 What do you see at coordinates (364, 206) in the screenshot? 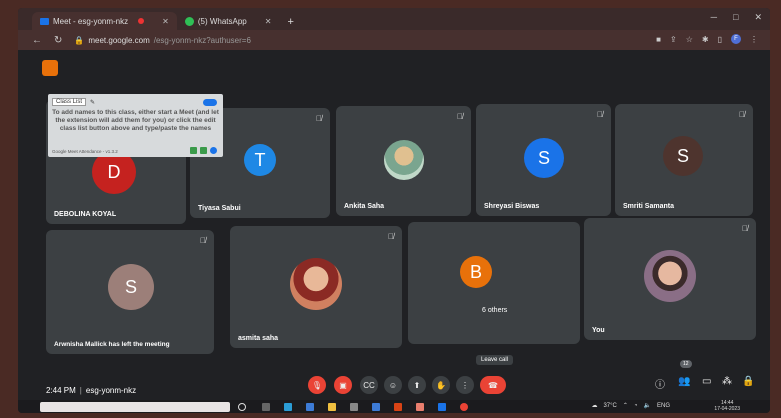
I see `participant-name: Ankita Saha` at bounding box center [364, 206].